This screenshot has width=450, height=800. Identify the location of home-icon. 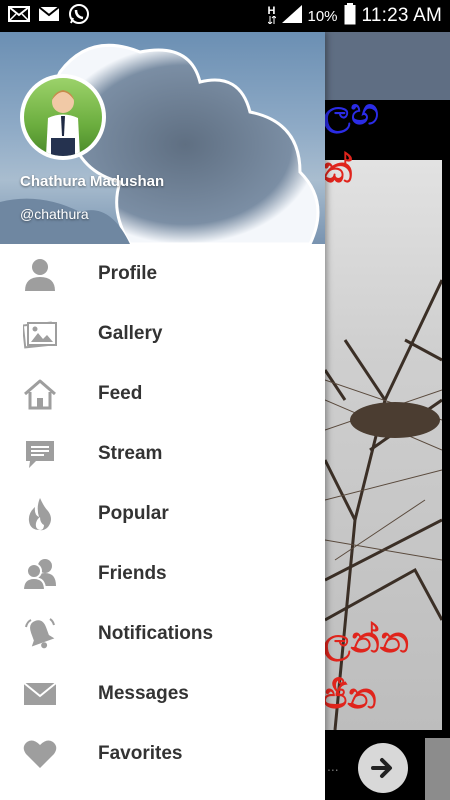
(40, 394).